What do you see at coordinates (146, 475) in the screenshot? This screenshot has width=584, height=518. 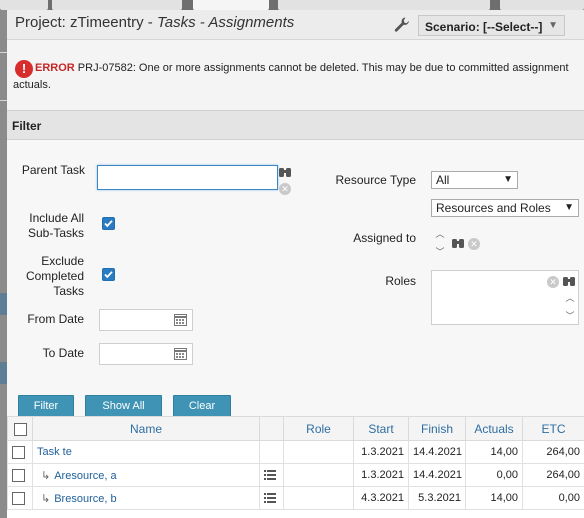 I see `name-cell: ↳ Aresource, a` at bounding box center [146, 475].